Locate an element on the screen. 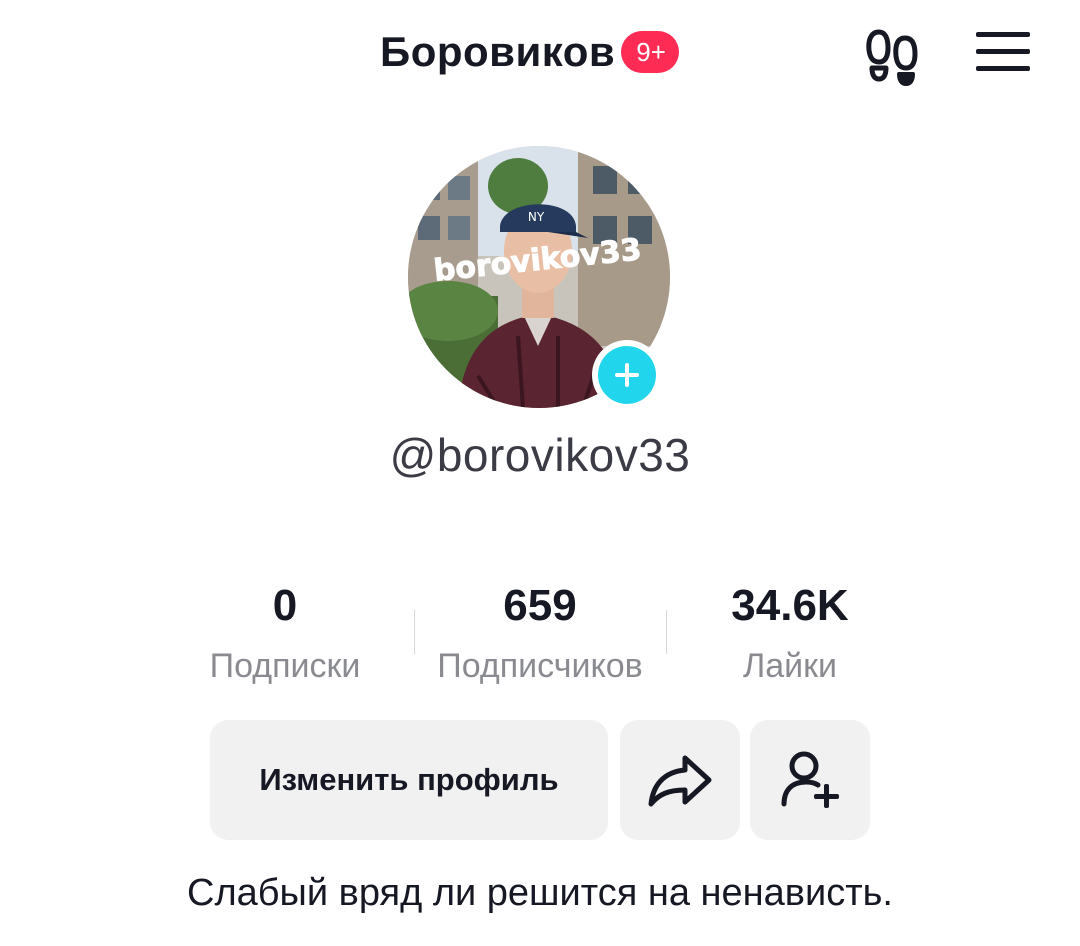 This screenshot has width=1080, height=946. svg-text: NY is located at coordinates (536, 217).